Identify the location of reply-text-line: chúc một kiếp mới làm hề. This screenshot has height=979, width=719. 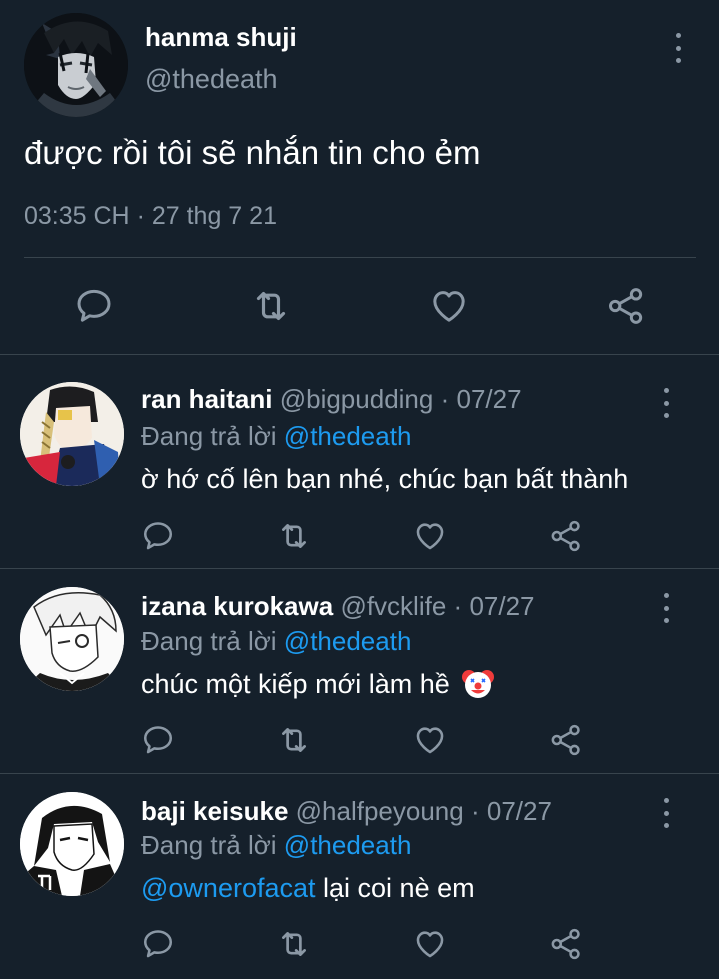
(318, 686).